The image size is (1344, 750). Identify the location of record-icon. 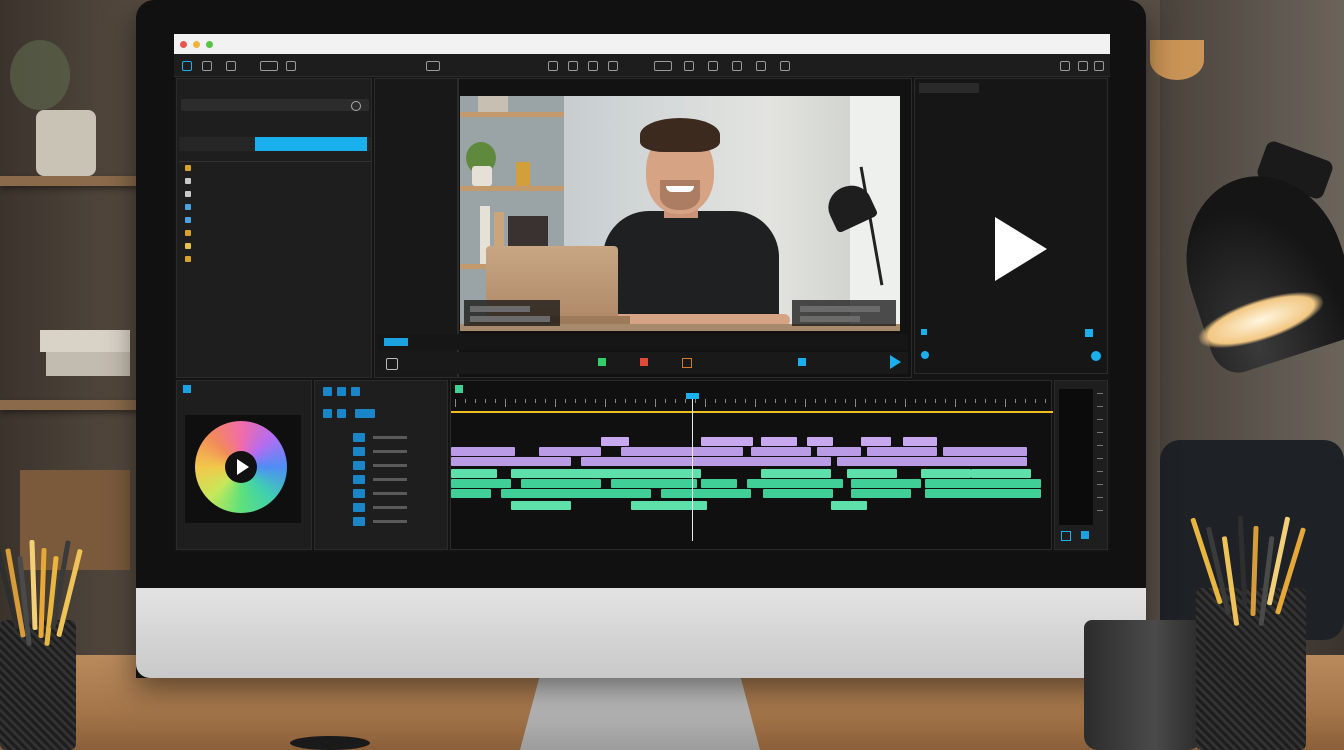
(644, 362).